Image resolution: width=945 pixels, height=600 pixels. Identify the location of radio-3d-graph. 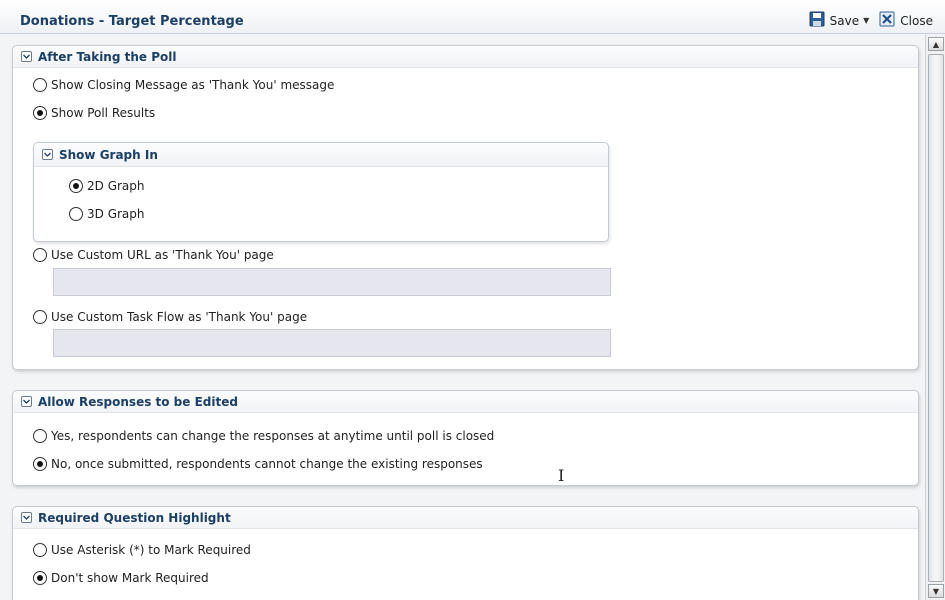
(76, 214).